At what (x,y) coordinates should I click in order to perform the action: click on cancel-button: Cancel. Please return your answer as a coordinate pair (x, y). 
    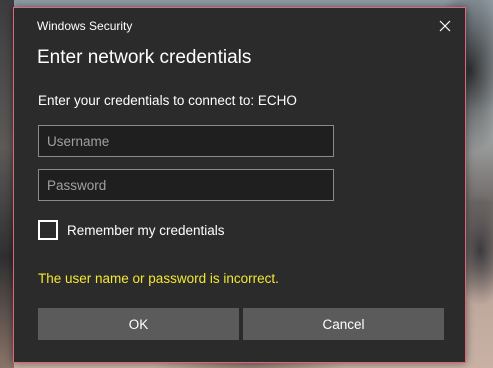
    Looking at the image, I should click on (343, 324).